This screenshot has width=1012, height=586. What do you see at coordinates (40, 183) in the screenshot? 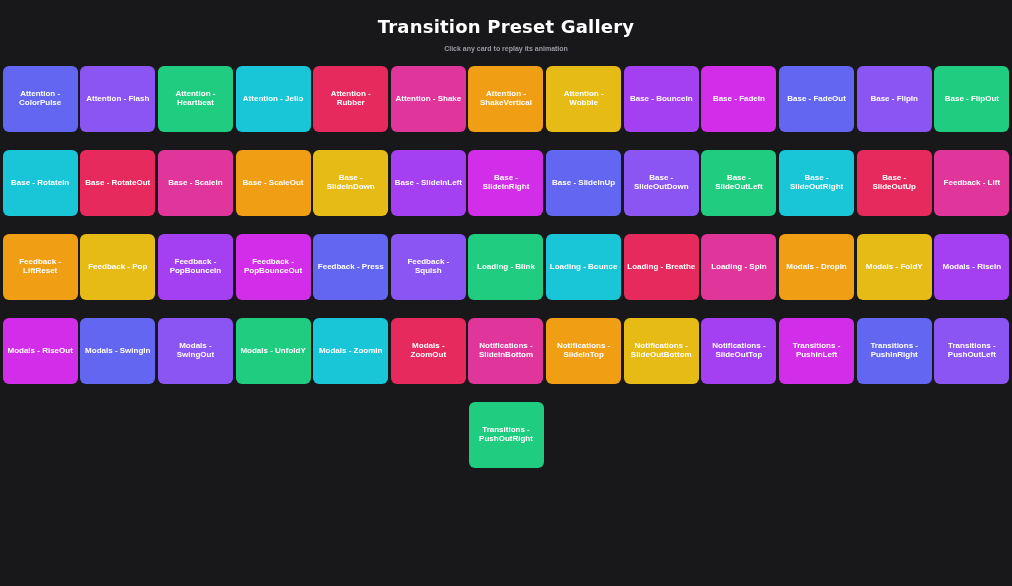
I see `preset-card: Base - RotateIn` at bounding box center [40, 183].